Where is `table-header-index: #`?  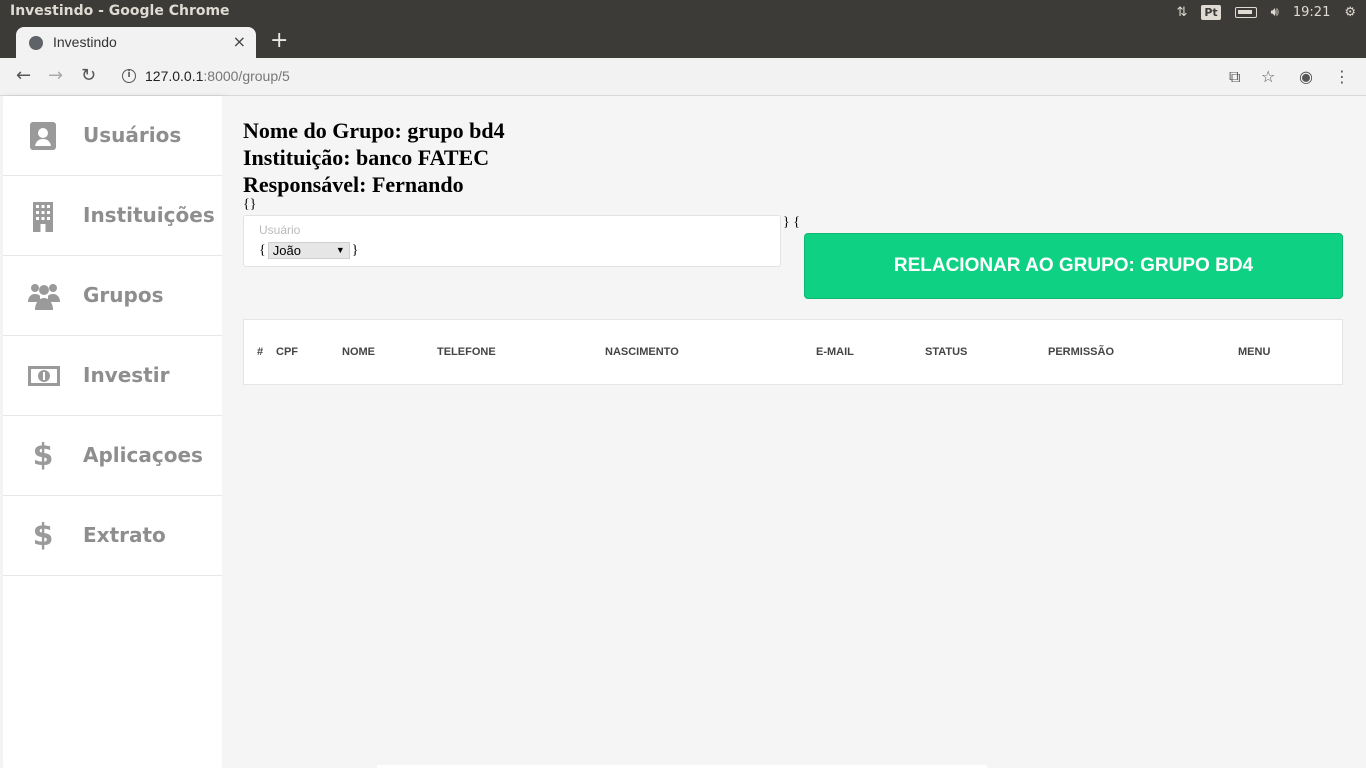 table-header-index: # is located at coordinates (260, 352).